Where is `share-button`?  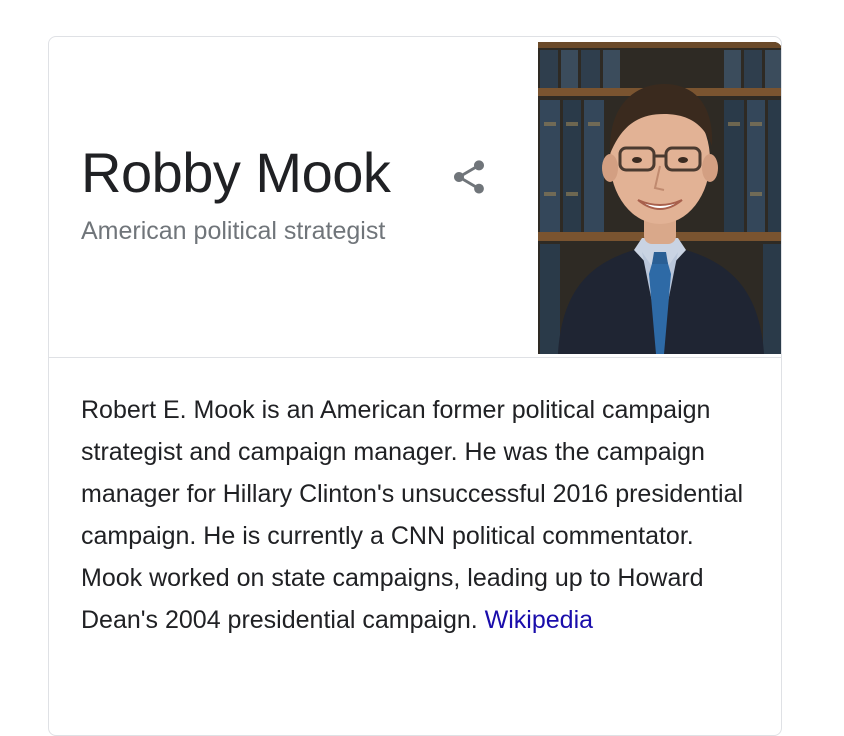
share-button is located at coordinates (469, 177).